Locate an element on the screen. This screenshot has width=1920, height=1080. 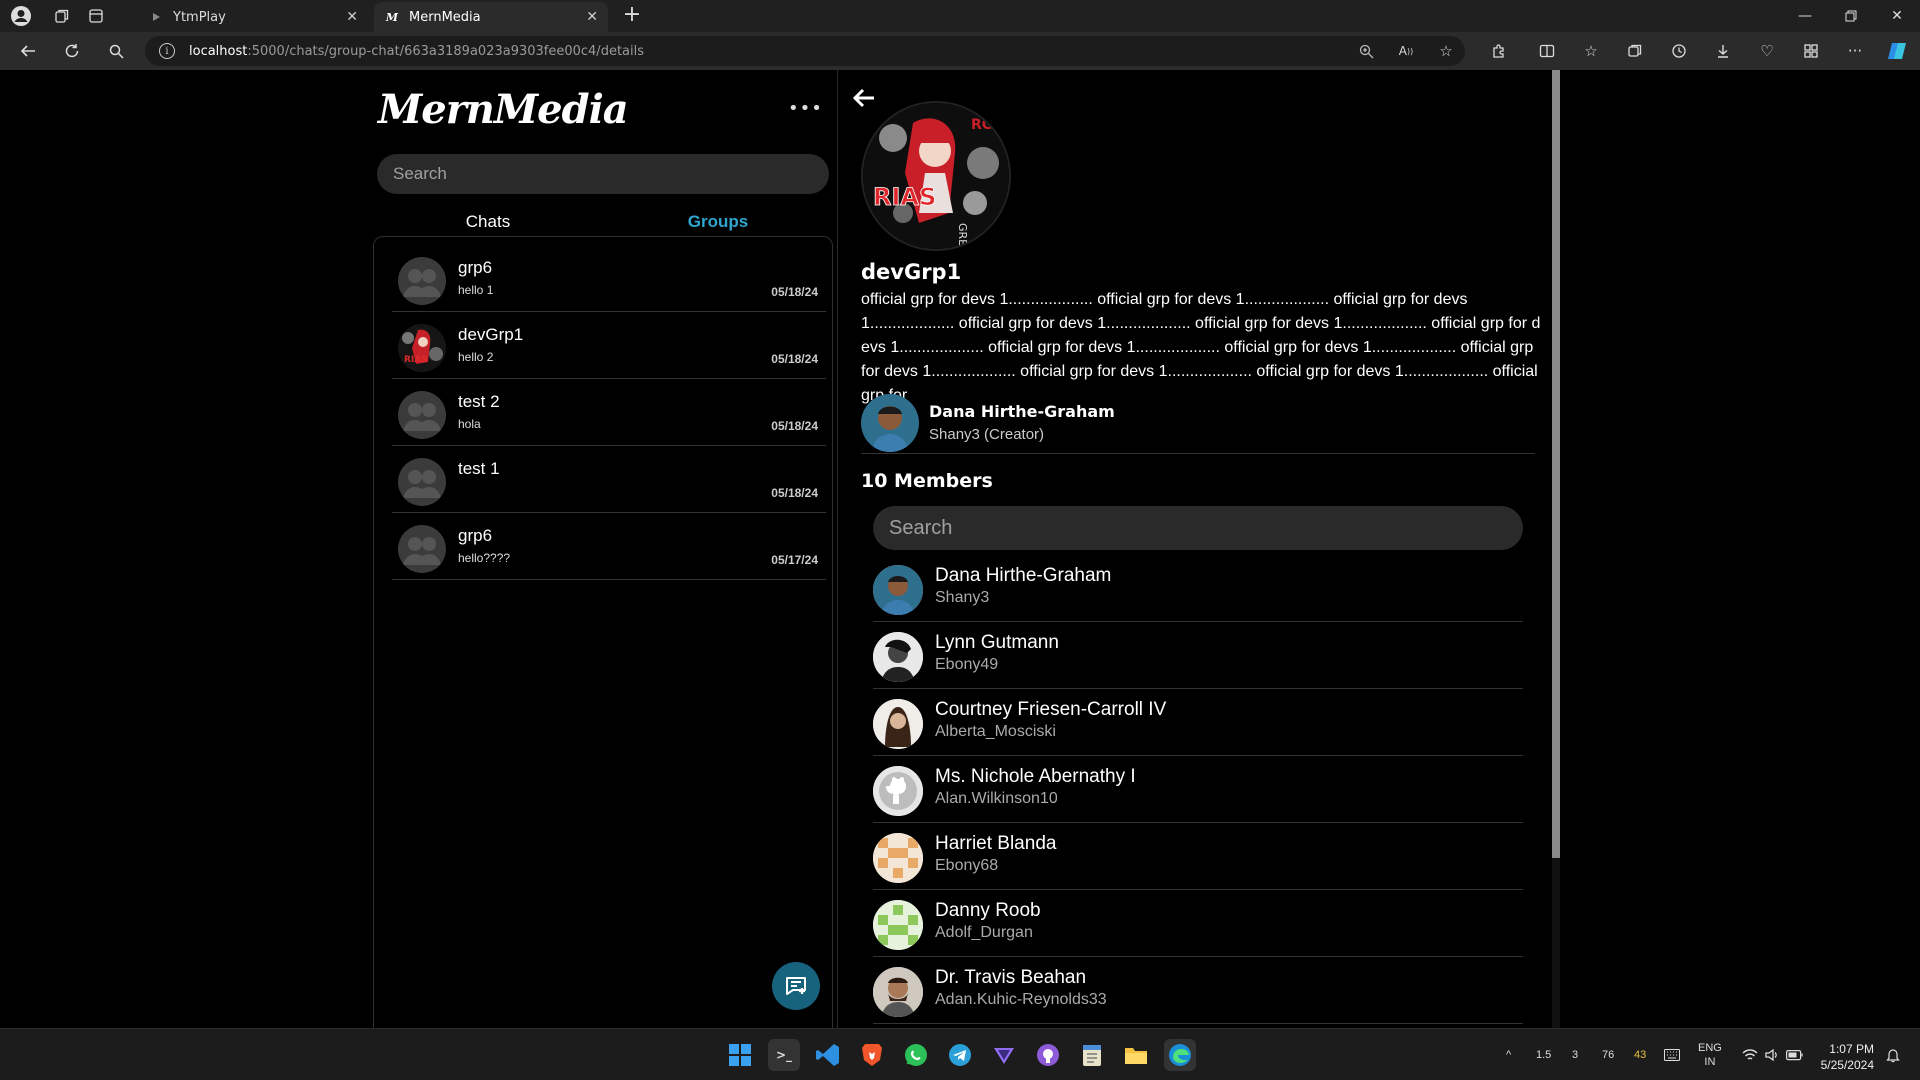
app-logo: MernMedia is located at coordinates (503, 109).